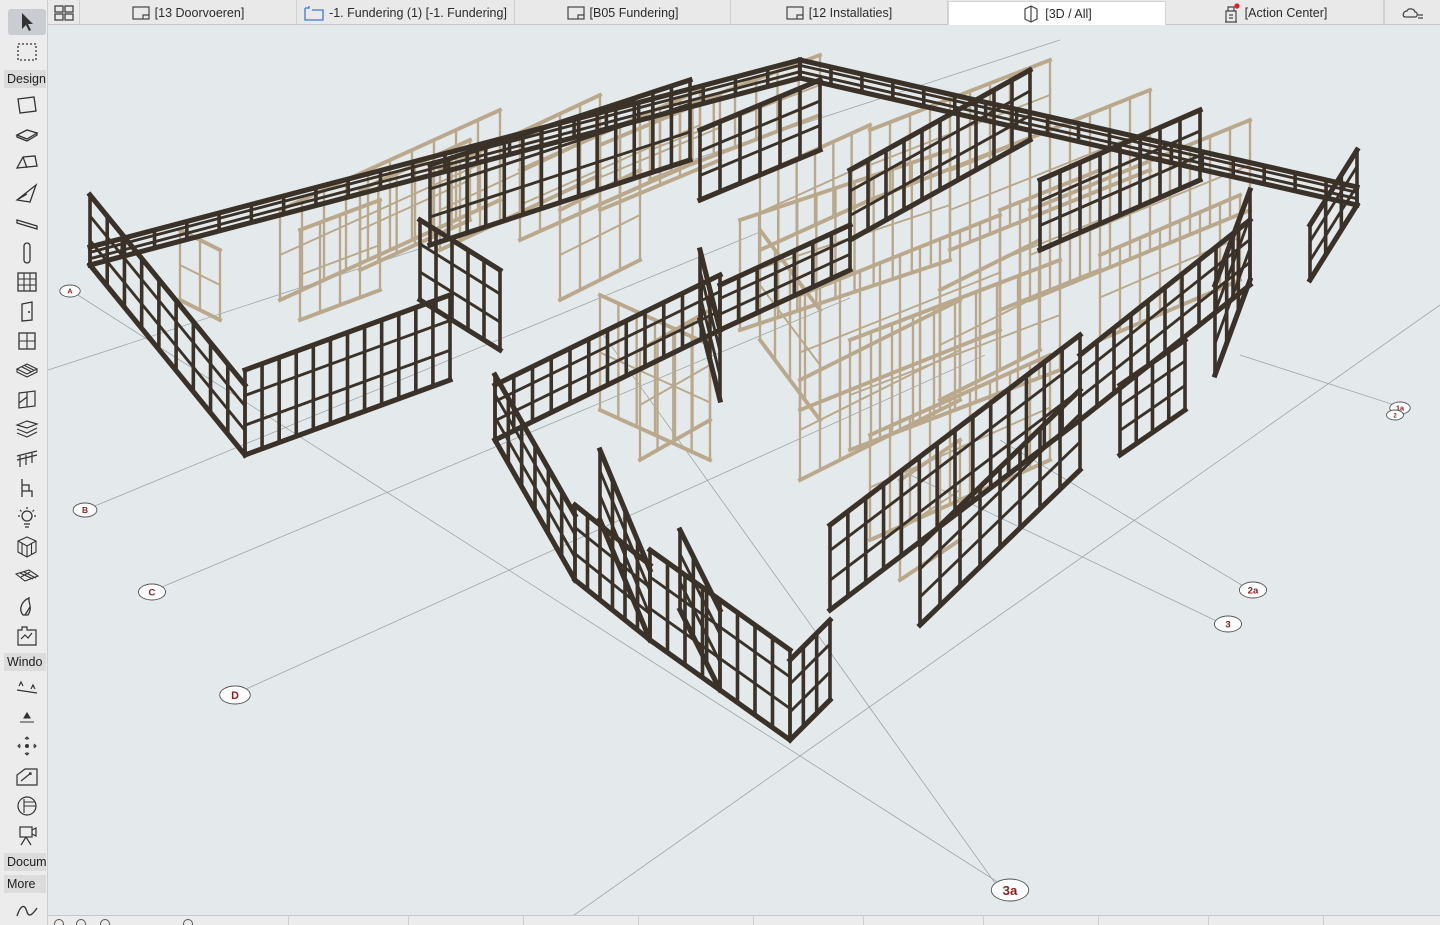 The image size is (1440, 925). Describe the element at coordinates (27, 606) in the screenshot. I see `fill-tool` at that location.